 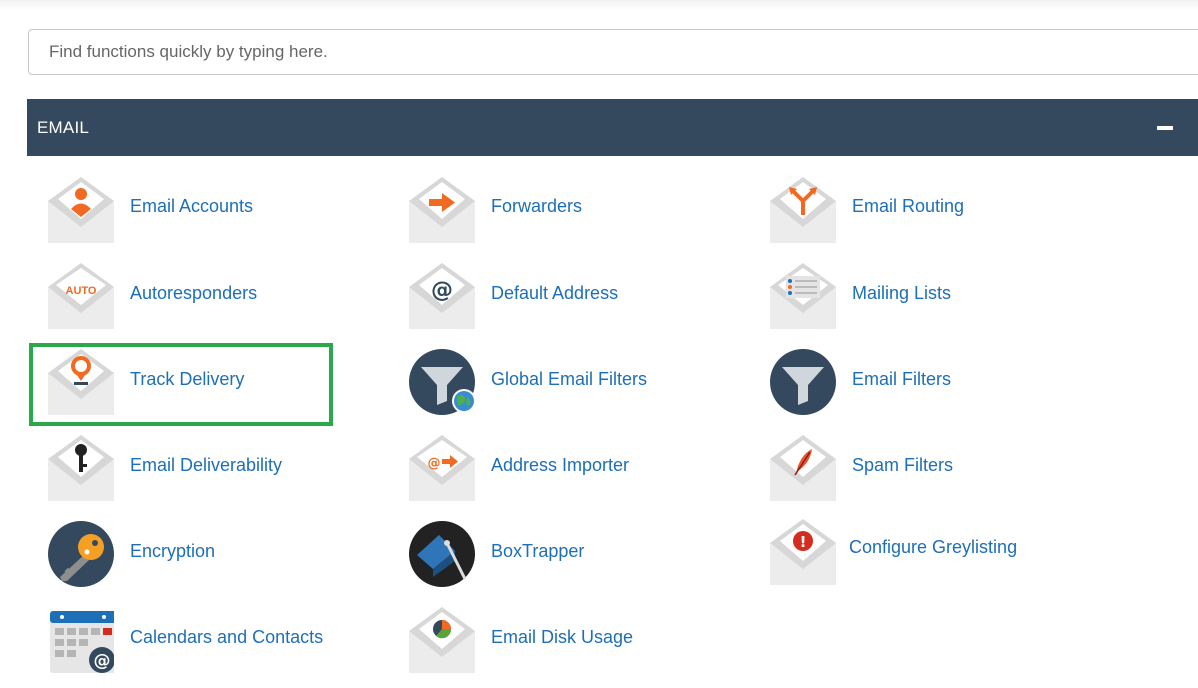 I want to click on address-importer-item: @ Address Importer, so click(x=539, y=470).